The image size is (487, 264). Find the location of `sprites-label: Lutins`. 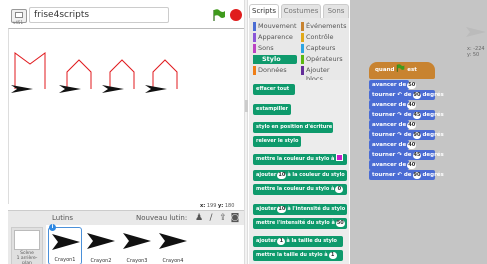

sprites-label: Lutins is located at coordinates (62, 218).